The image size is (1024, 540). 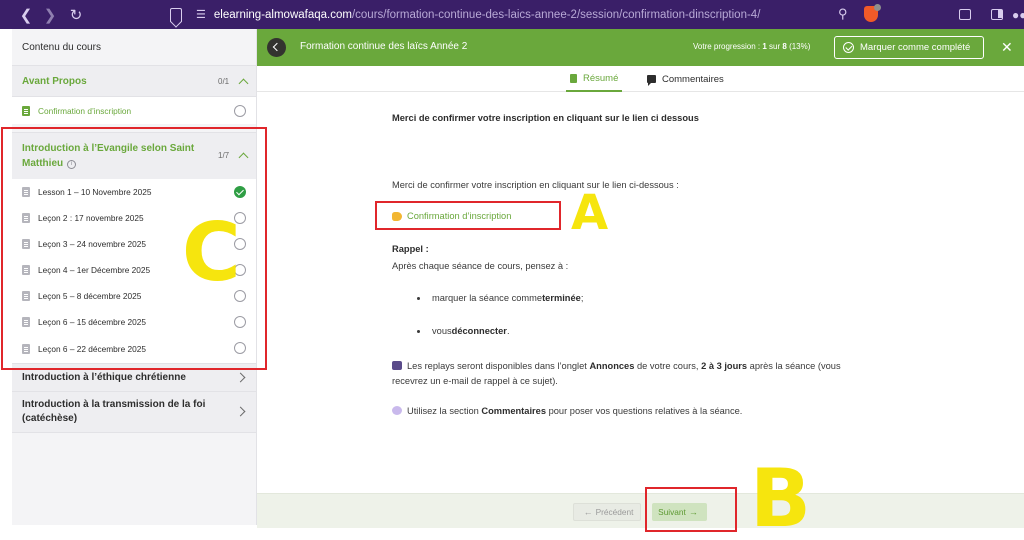 I want to click on progress-prefix: Votre progression :, so click(x=728, y=46).